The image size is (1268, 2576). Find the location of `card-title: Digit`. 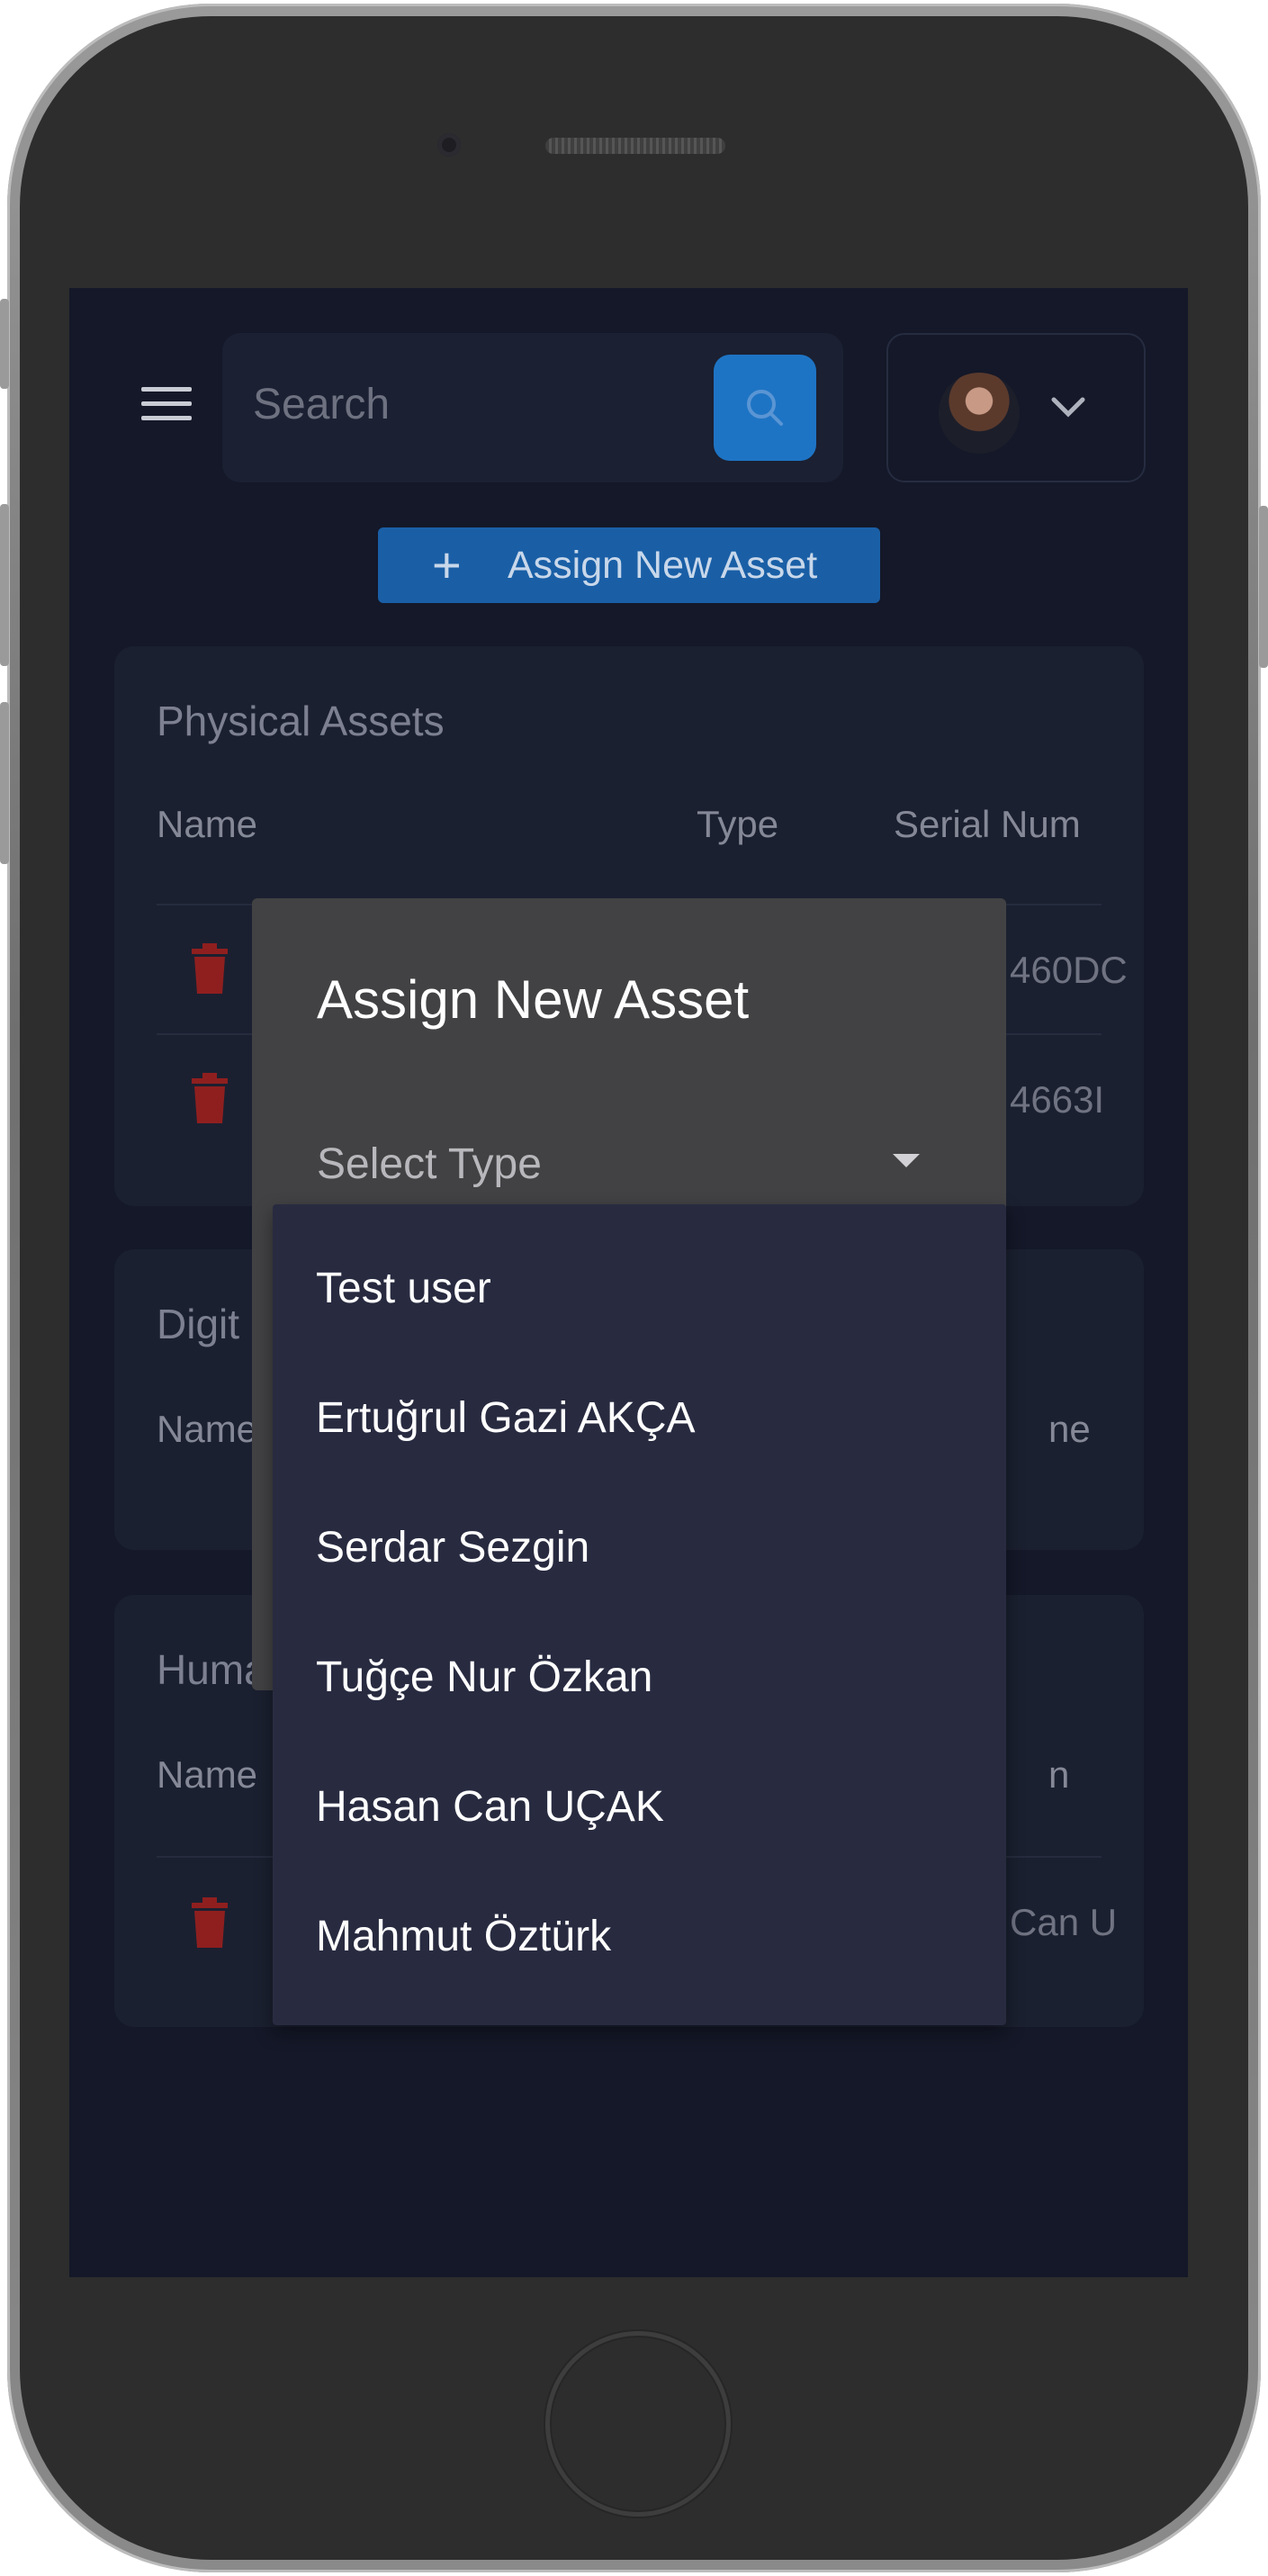

card-title: Digit is located at coordinates (198, 1324).